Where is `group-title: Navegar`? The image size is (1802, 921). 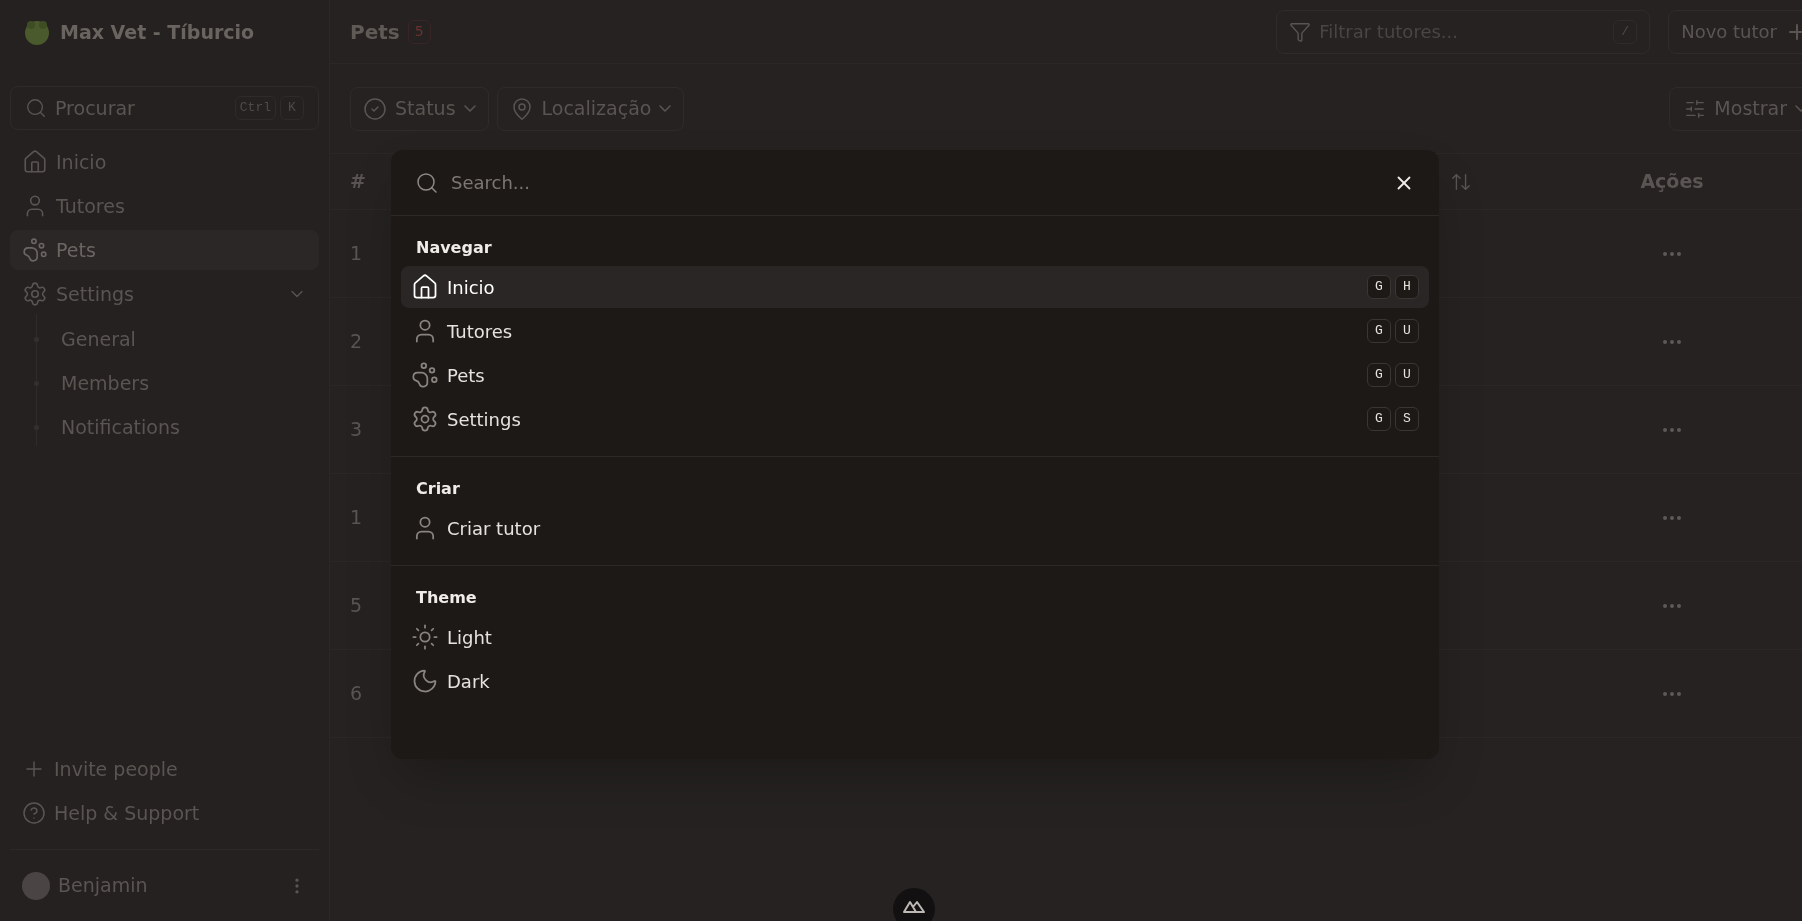 group-title: Navegar is located at coordinates (454, 248).